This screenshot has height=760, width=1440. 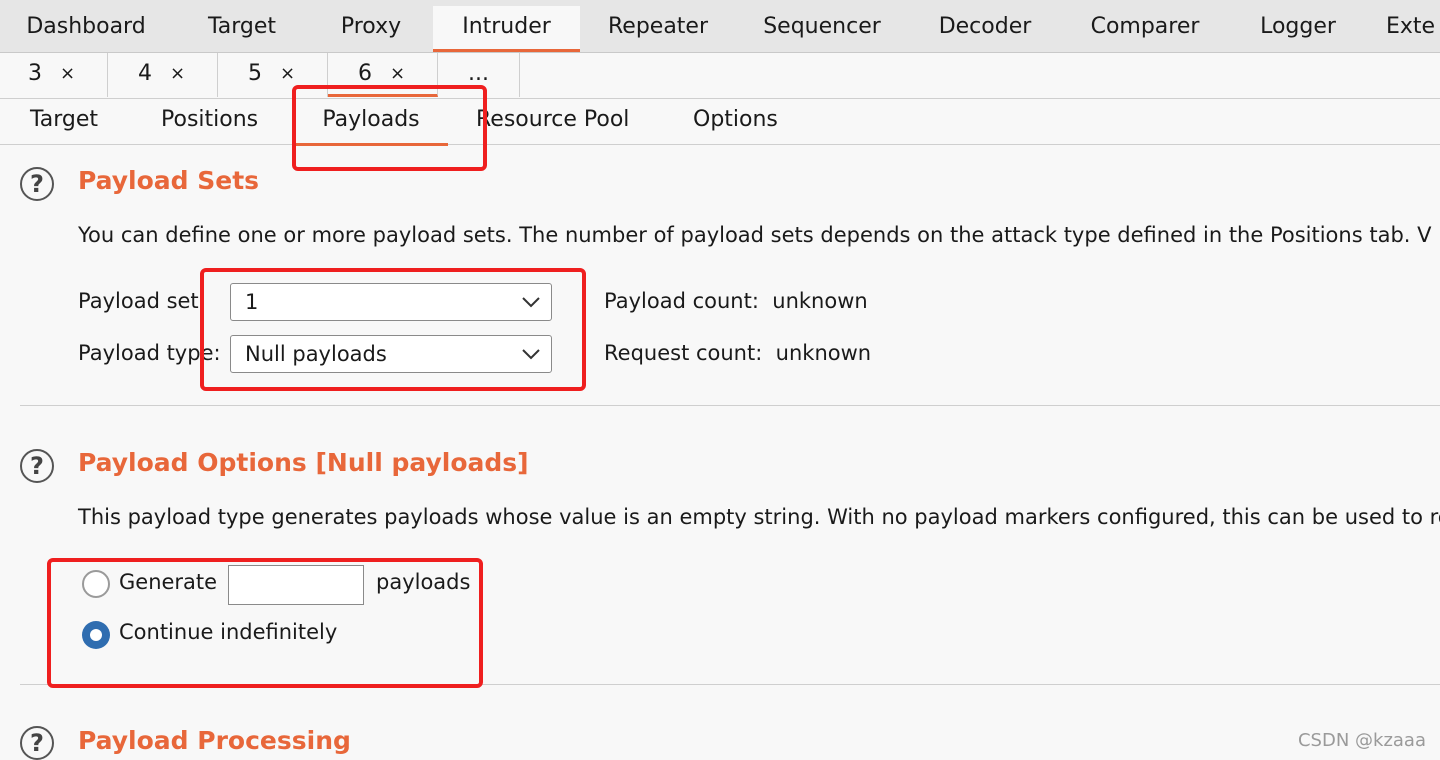 I want to click on payload-sets-title: Payload Sets, so click(x=169, y=180).